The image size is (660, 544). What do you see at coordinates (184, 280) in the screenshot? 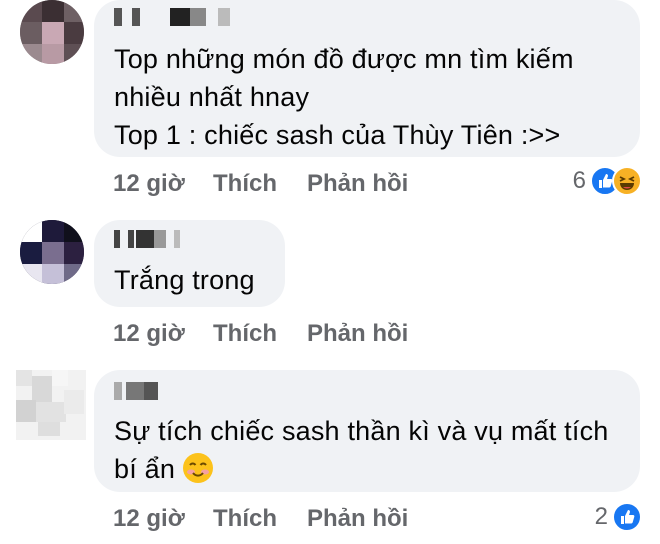
I see `comment-text: Trắng trong` at bounding box center [184, 280].